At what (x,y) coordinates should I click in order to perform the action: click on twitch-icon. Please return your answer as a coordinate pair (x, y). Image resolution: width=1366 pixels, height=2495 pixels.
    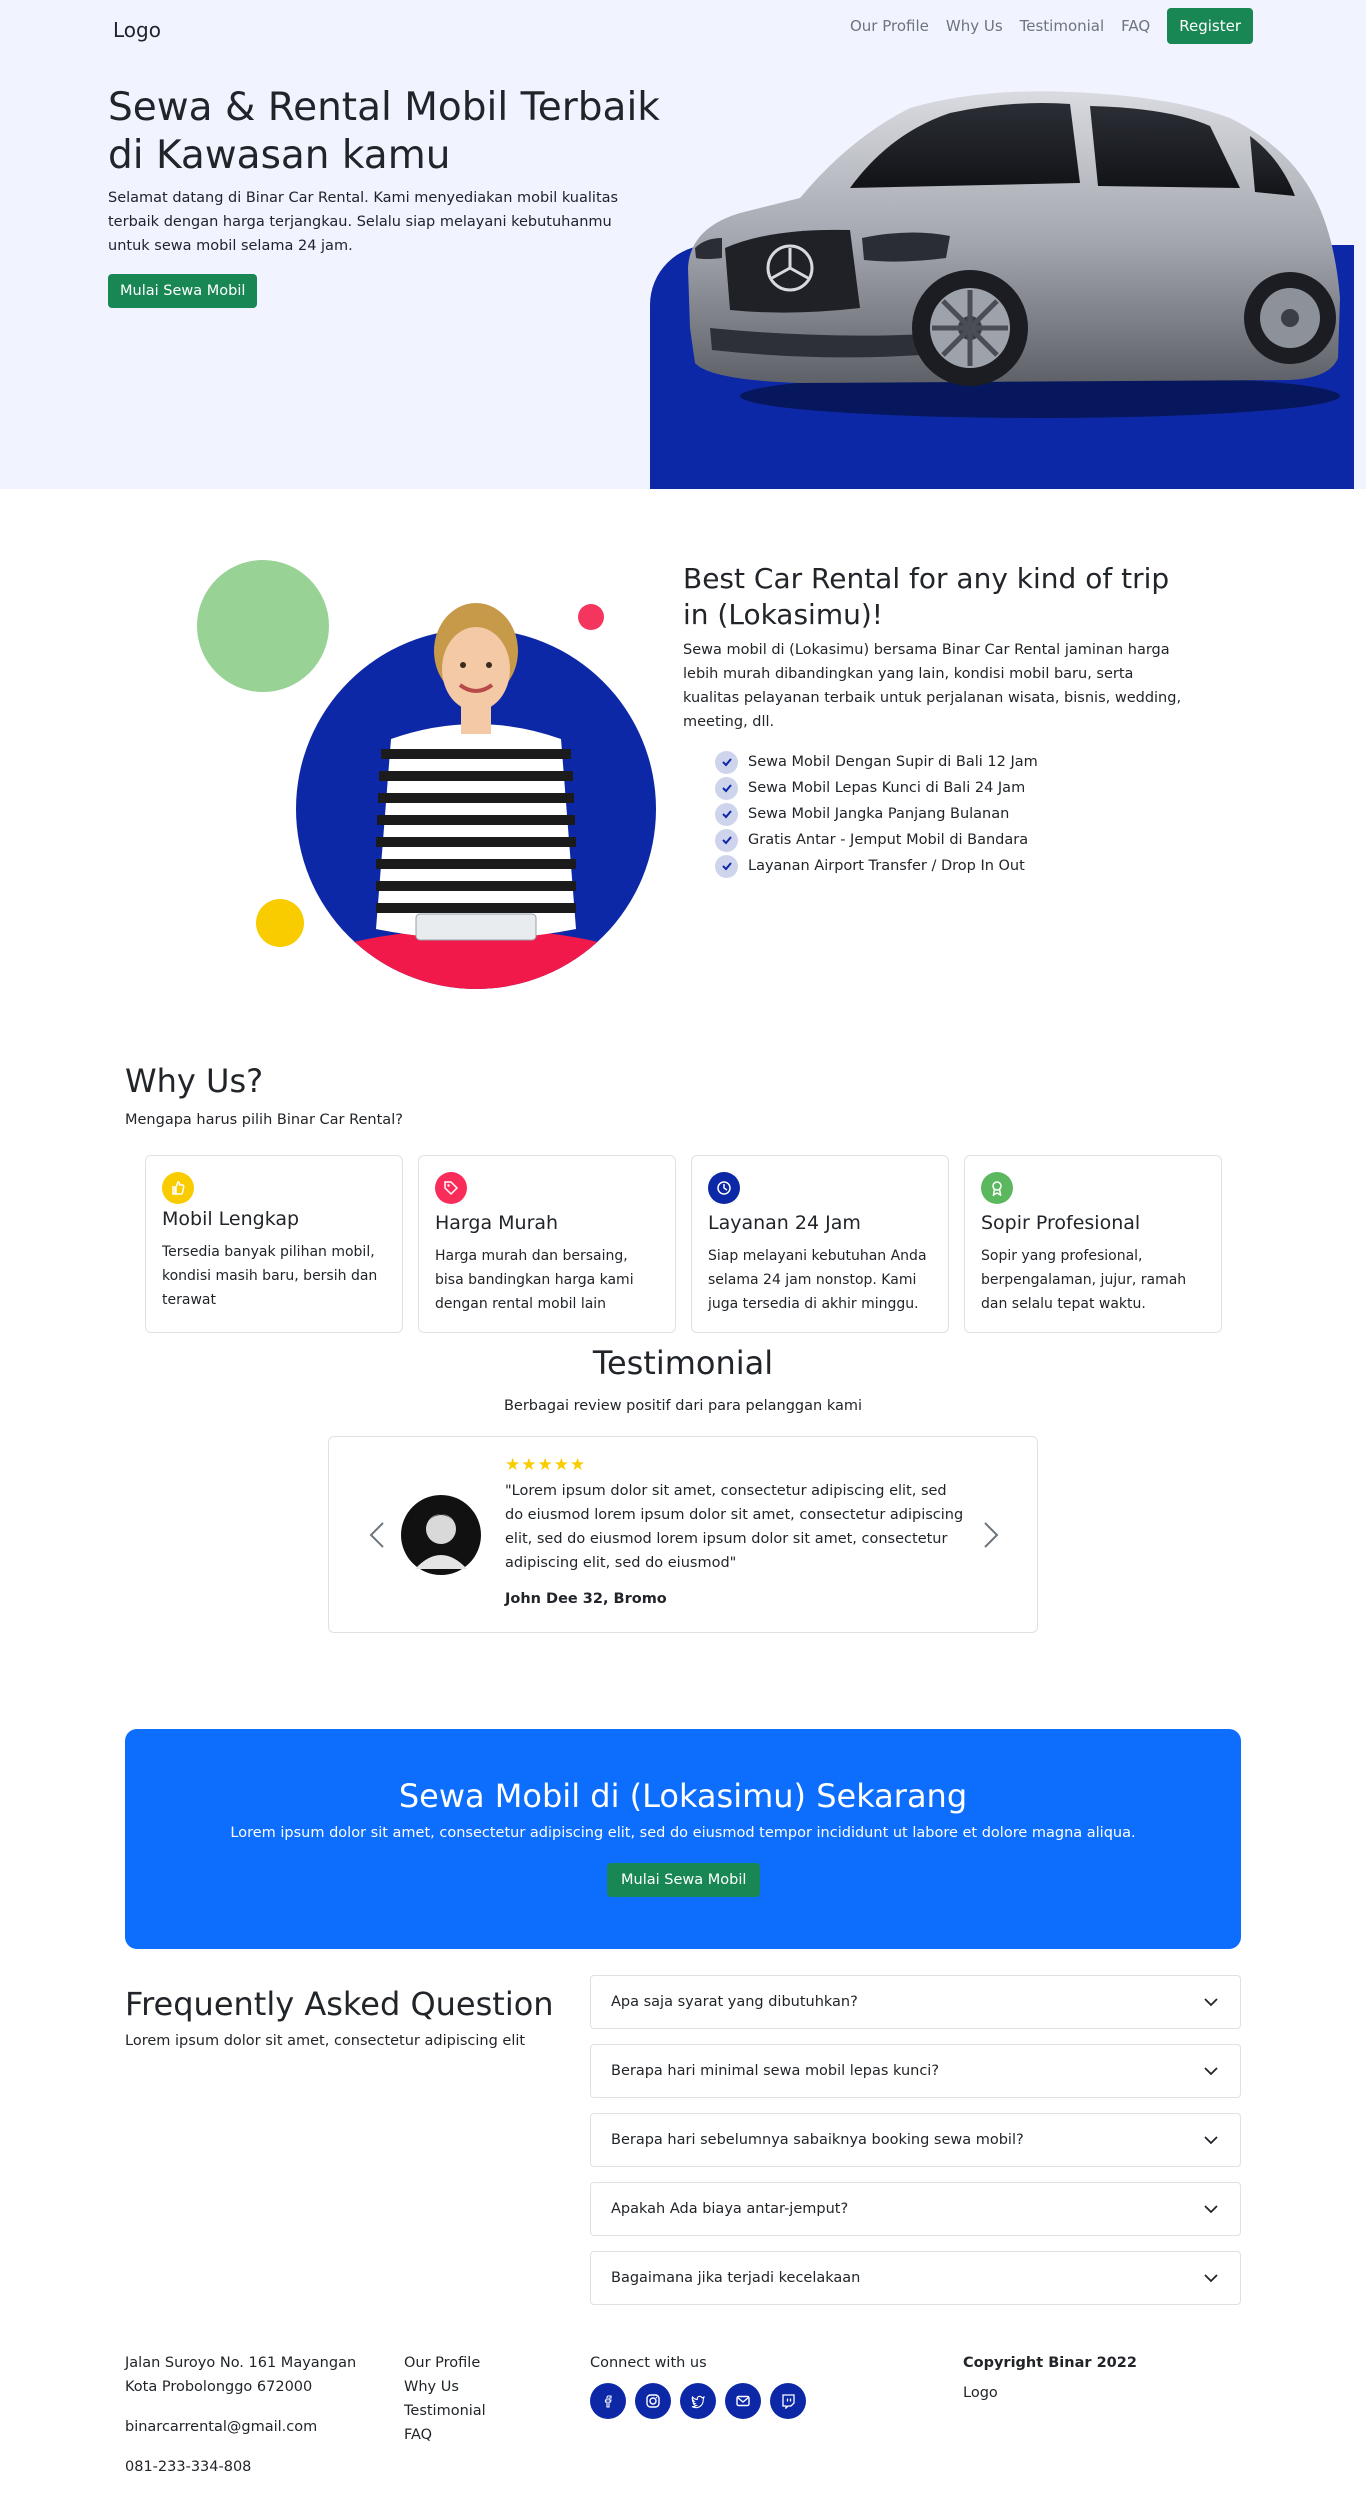
    Looking at the image, I should click on (788, 2401).